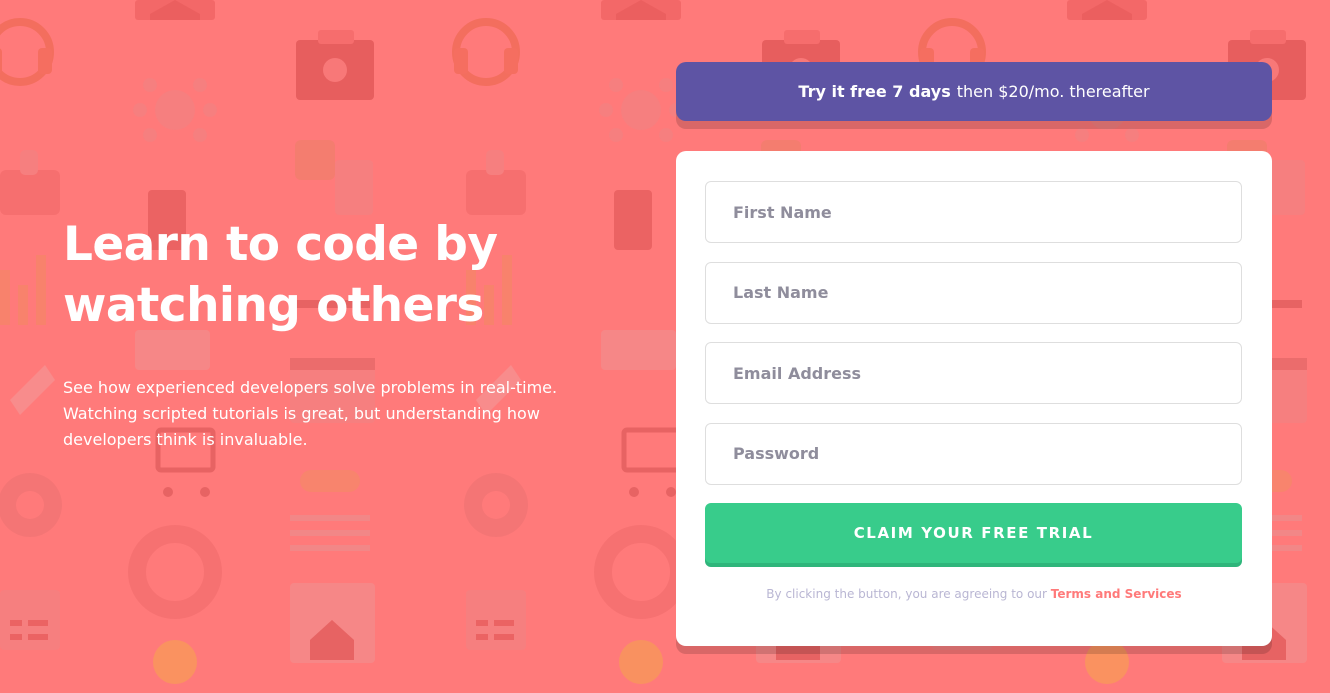 This screenshot has width=1330, height=693. Describe the element at coordinates (973, 532) in the screenshot. I see `claim-free-trial-button: CLAIM YOUR FREE TRIAL` at that location.